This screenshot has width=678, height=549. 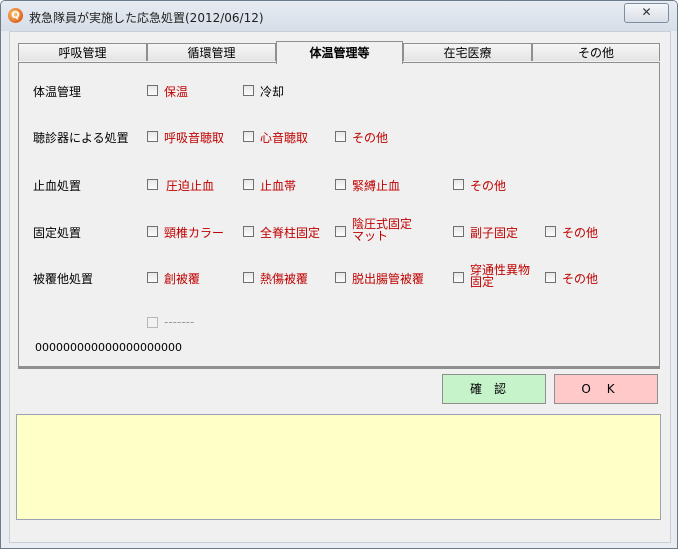 I want to click on option-label: 冷却, so click(x=272, y=92).